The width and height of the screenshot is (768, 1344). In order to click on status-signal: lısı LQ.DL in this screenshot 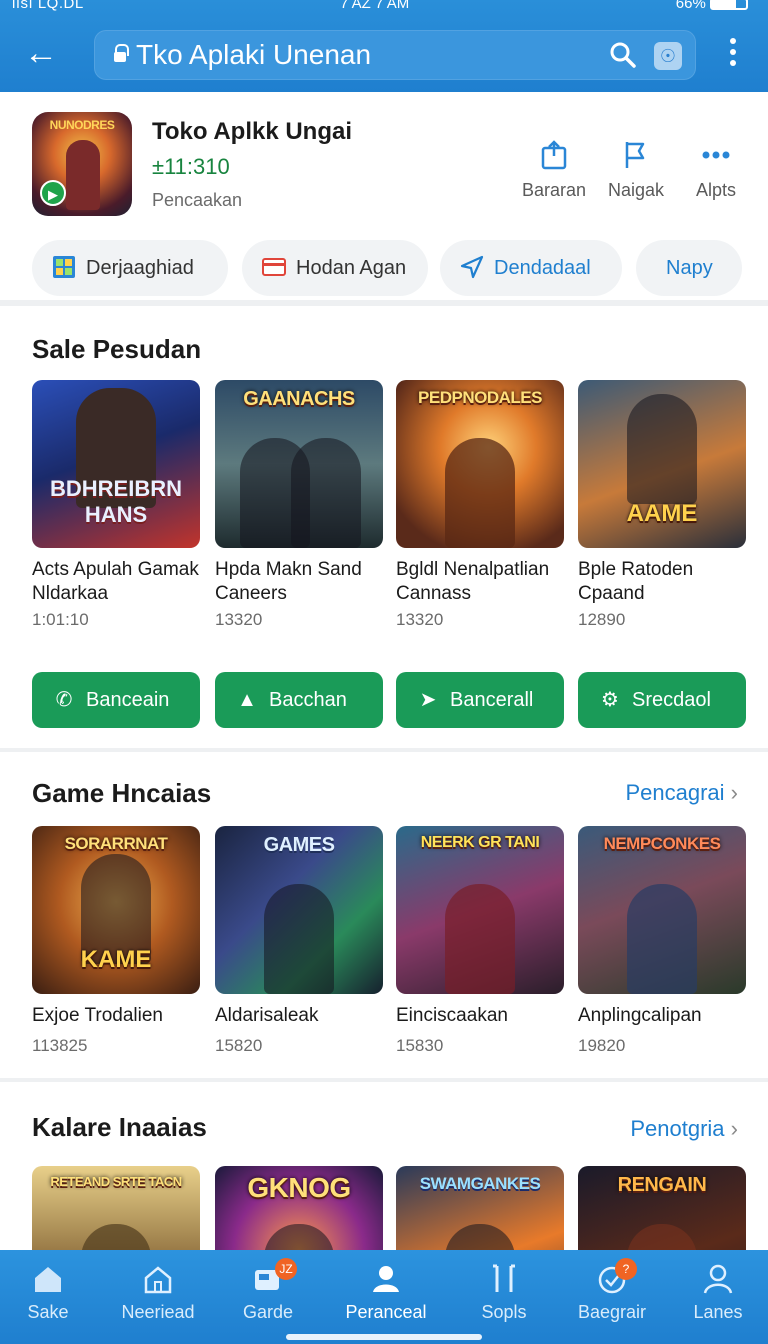, I will do `click(48, 6)`.